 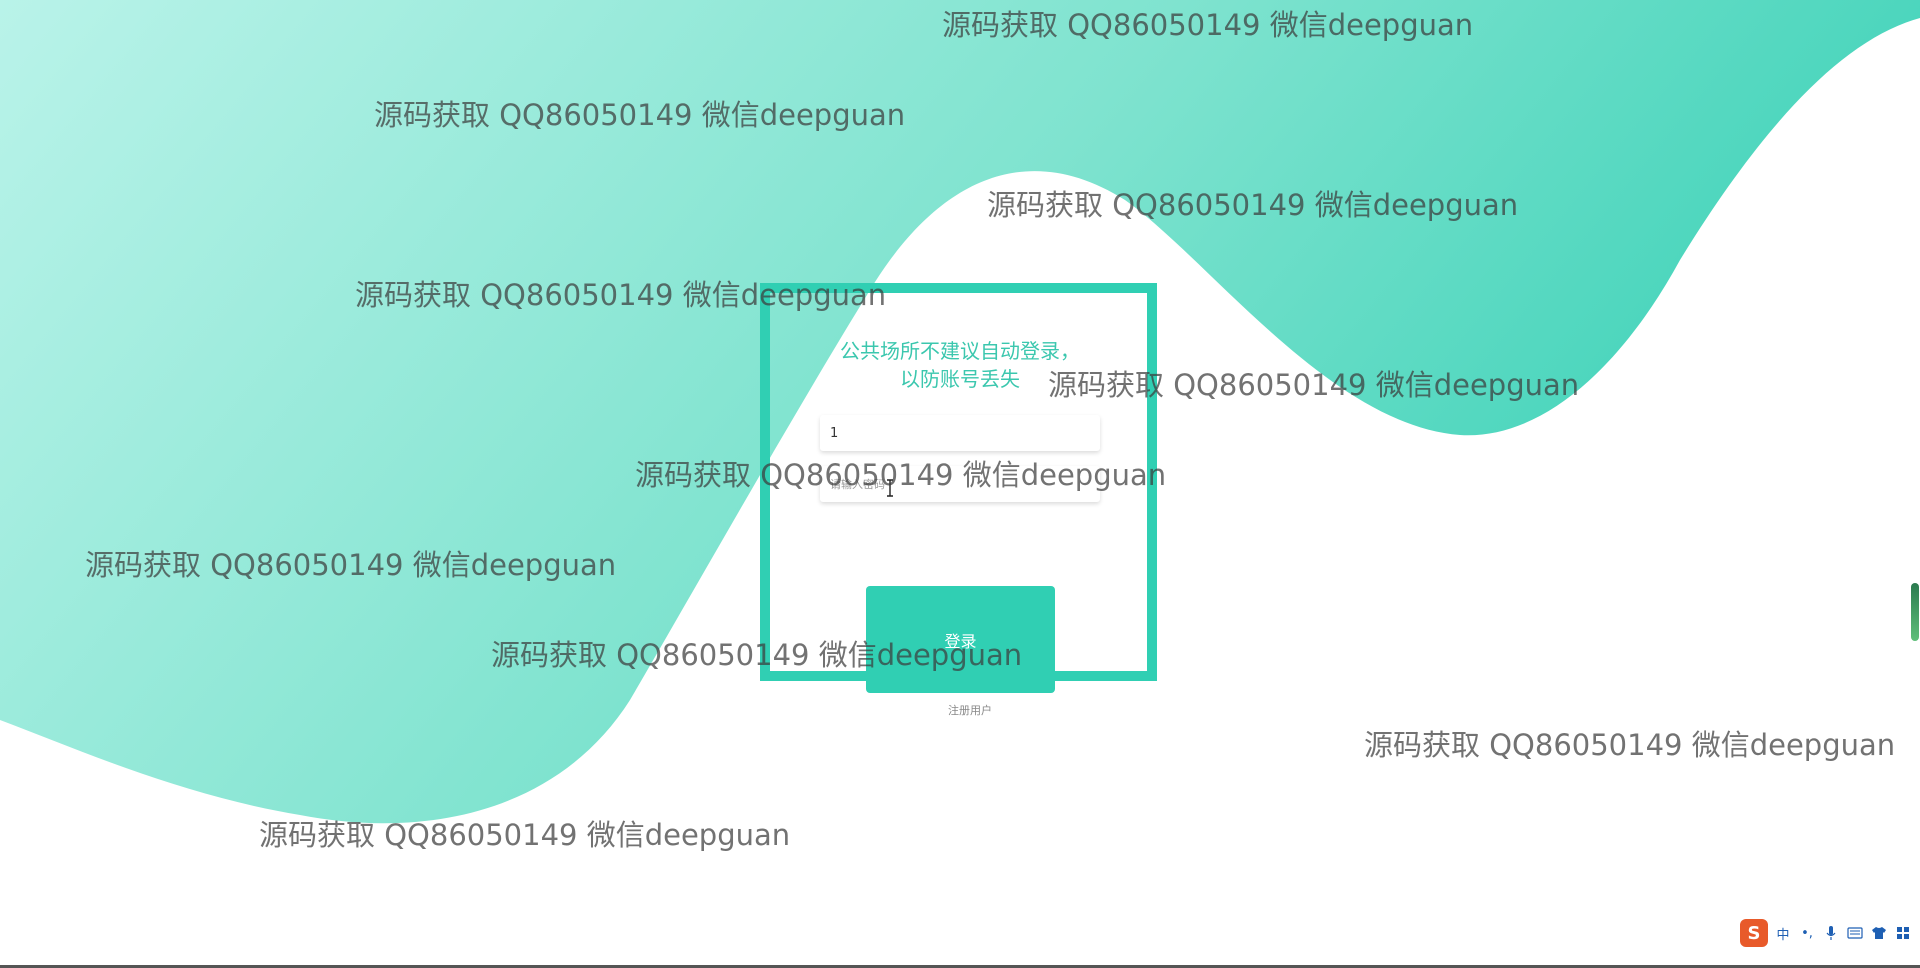 I want to click on password-input, so click(x=960, y=484).